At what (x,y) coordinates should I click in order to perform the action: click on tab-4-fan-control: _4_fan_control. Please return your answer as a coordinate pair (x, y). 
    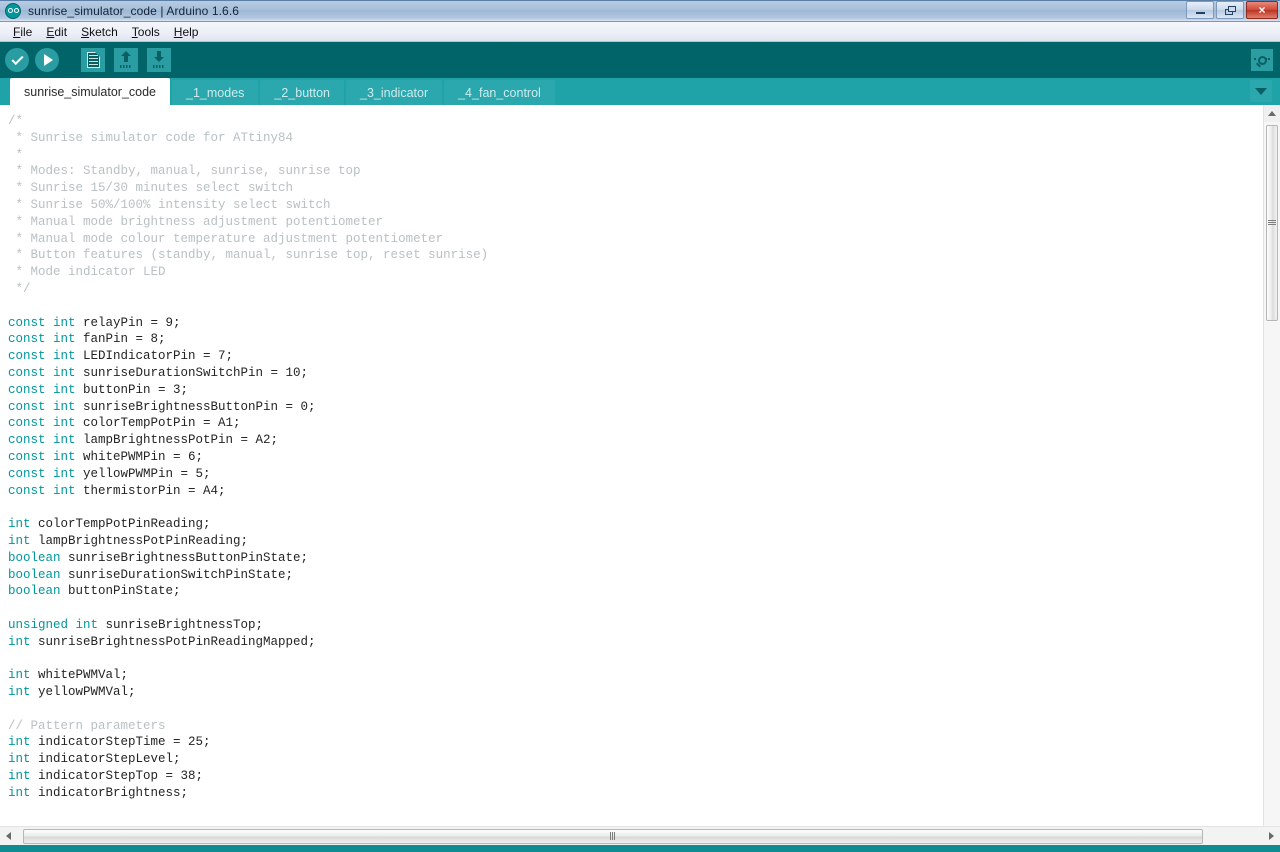
    Looking at the image, I should click on (499, 92).